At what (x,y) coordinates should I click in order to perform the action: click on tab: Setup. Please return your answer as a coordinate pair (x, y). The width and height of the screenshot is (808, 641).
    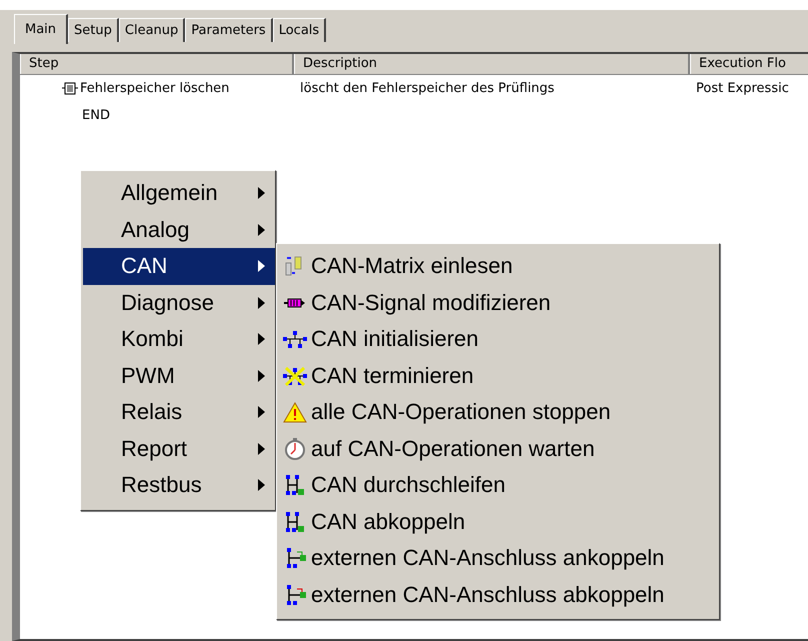
    Looking at the image, I should click on (93, 30).